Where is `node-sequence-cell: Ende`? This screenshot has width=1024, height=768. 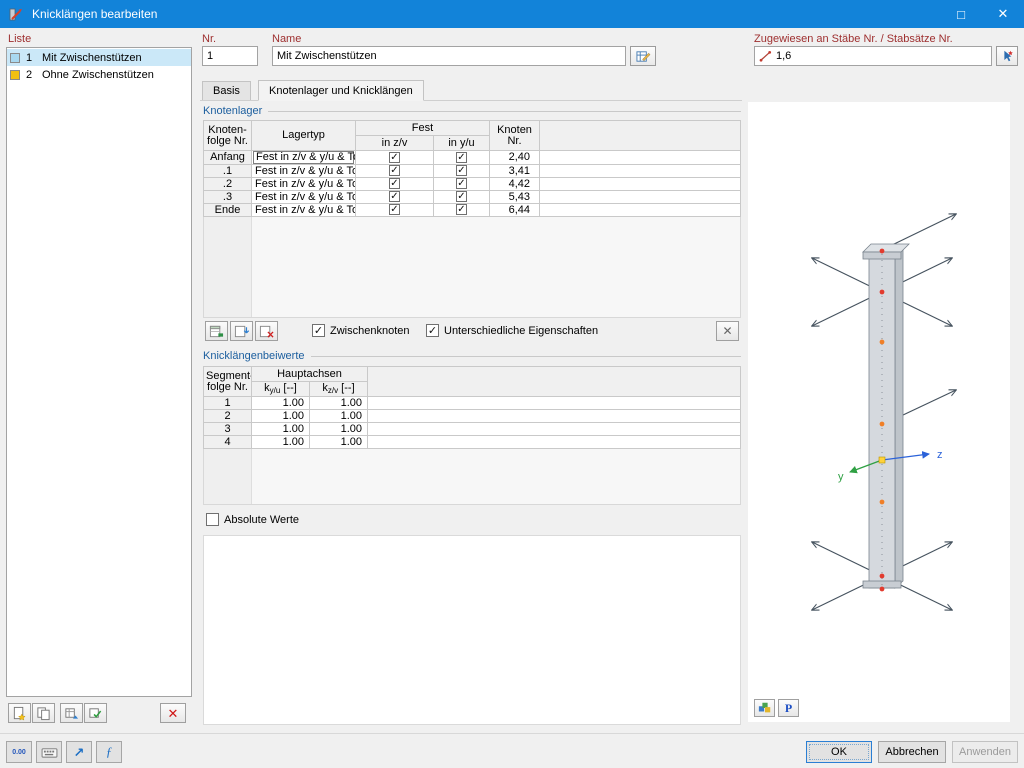
node-sequence-cell: Ende is located at coordinates (227, 210).